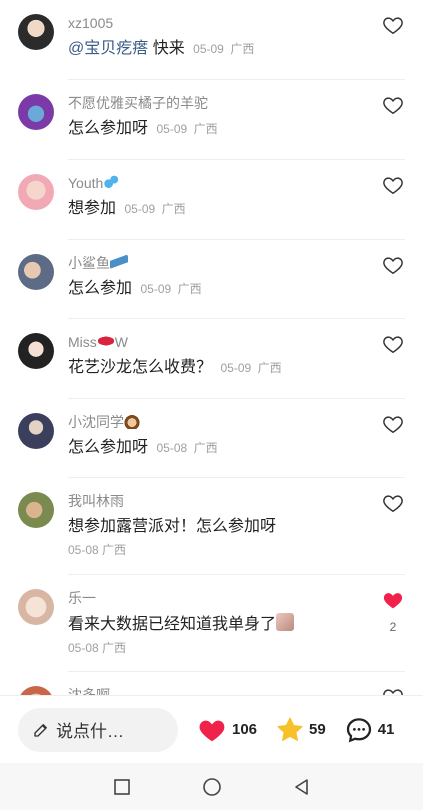 This screenshot has width=423, height=810. Describe the element at coordinates (119, 262) in the screenshot. I see `shark-emoji-icon` at that location.